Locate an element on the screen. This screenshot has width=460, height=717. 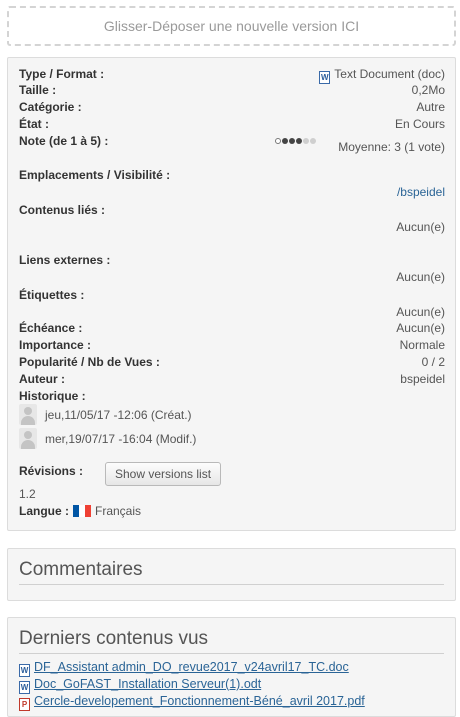
locations-value-row: /bspeidel is located at coordinates (232, 192).